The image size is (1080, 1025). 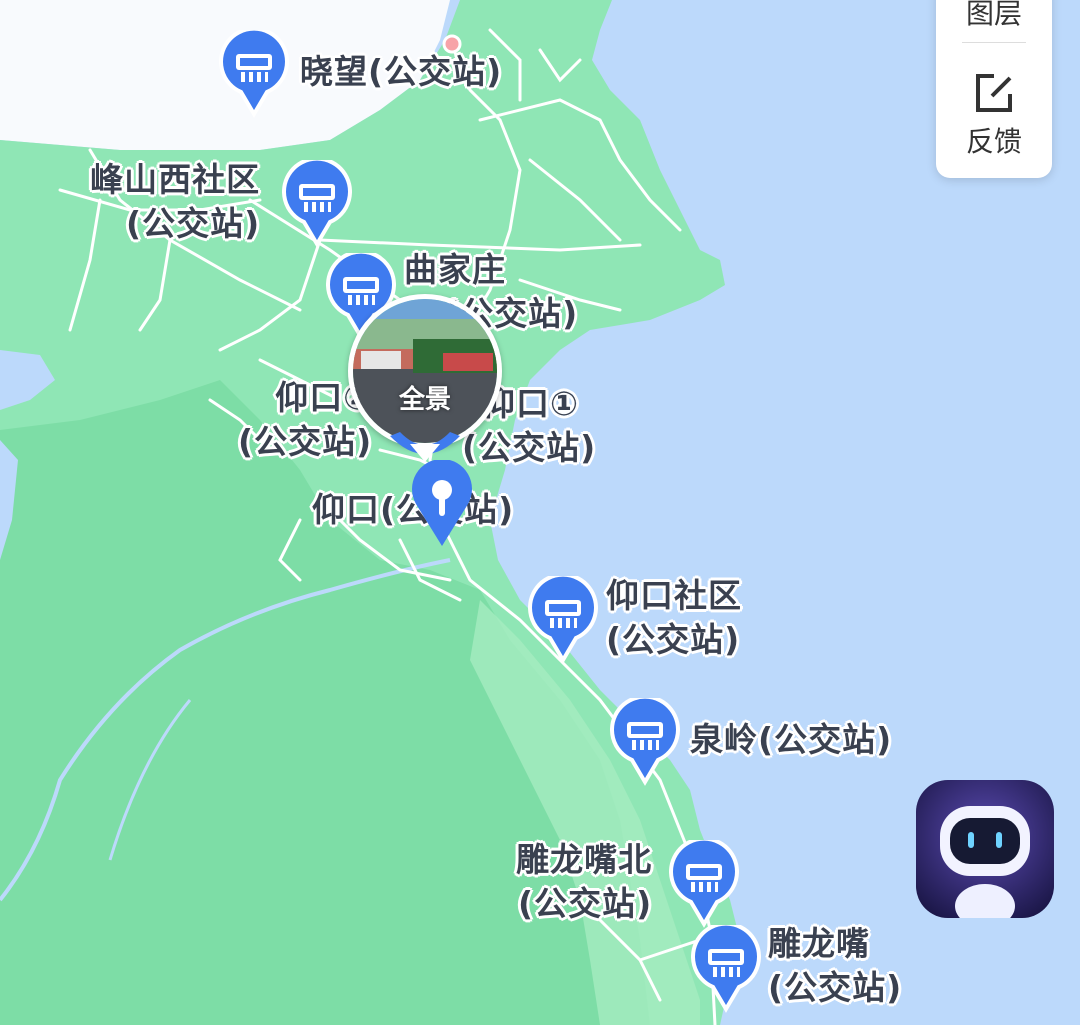 I want to click on assistant-button, so click(x=985, y=849).